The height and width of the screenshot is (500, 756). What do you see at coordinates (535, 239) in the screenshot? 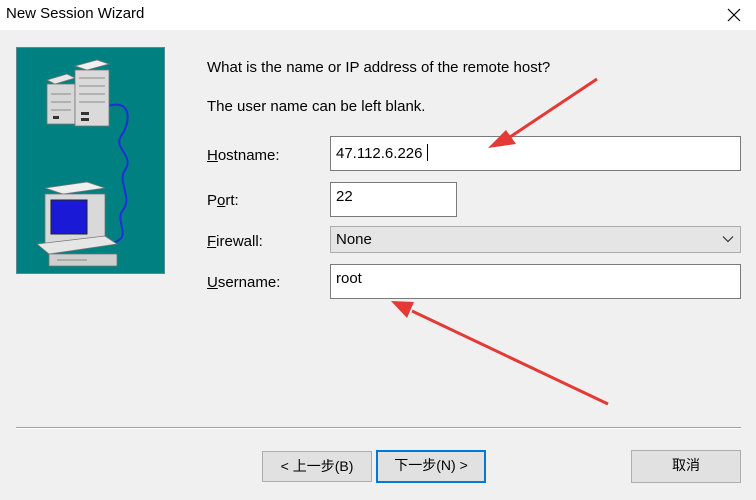
I see `firewall-select: None` at bounding box center [535, 239].